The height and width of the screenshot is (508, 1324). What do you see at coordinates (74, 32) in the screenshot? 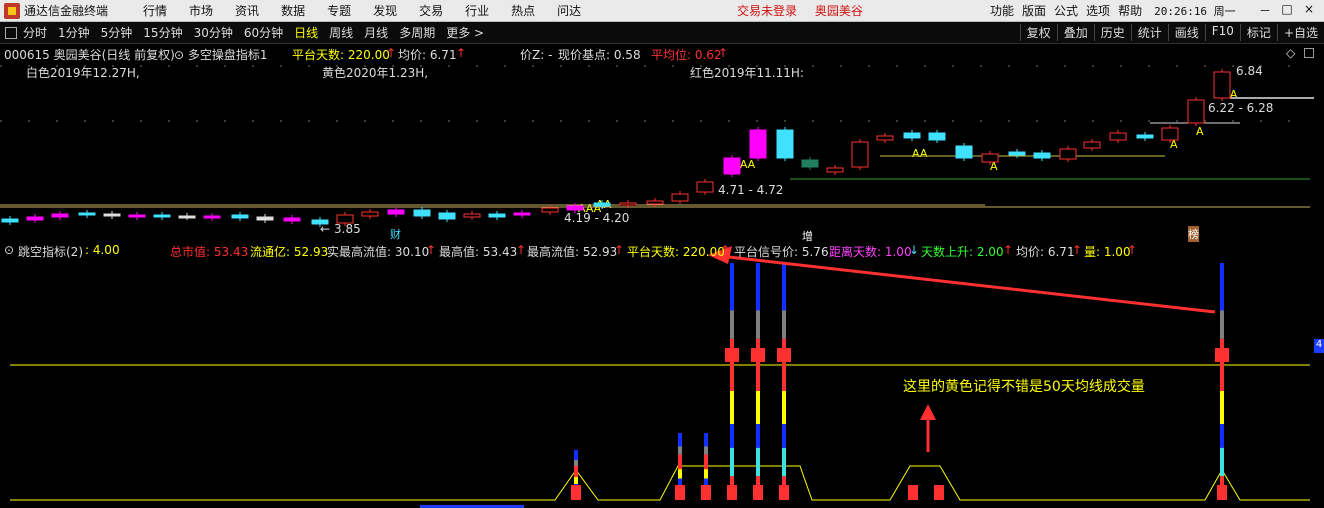
I see `tab-1min: 1分钟` at bounding box center [74, 32].